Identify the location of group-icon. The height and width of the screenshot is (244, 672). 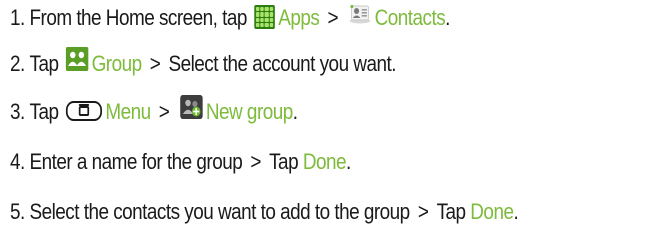
(77, 63).